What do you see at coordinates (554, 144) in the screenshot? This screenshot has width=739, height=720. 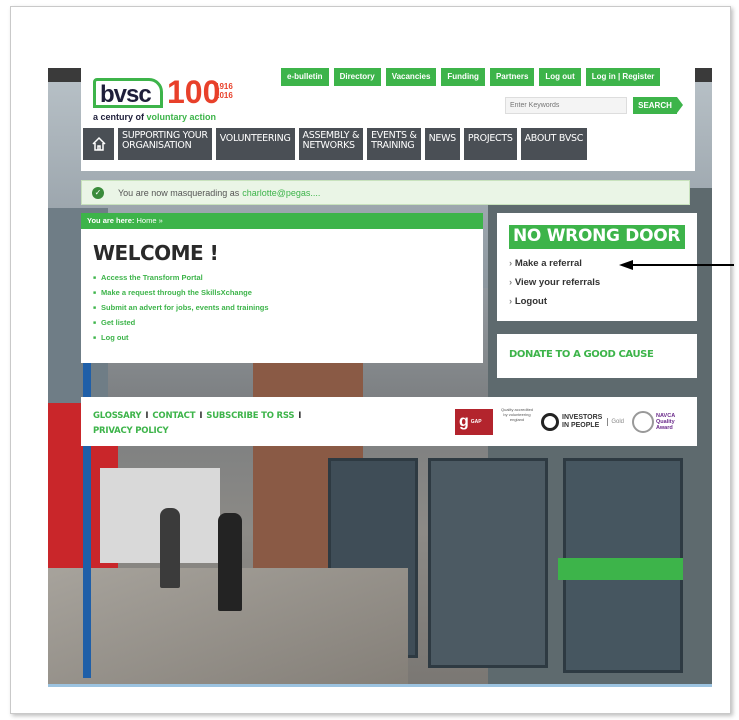 I see `nav-about-bvsc: ABOUT BVSC` at bounding box center [554, 144].